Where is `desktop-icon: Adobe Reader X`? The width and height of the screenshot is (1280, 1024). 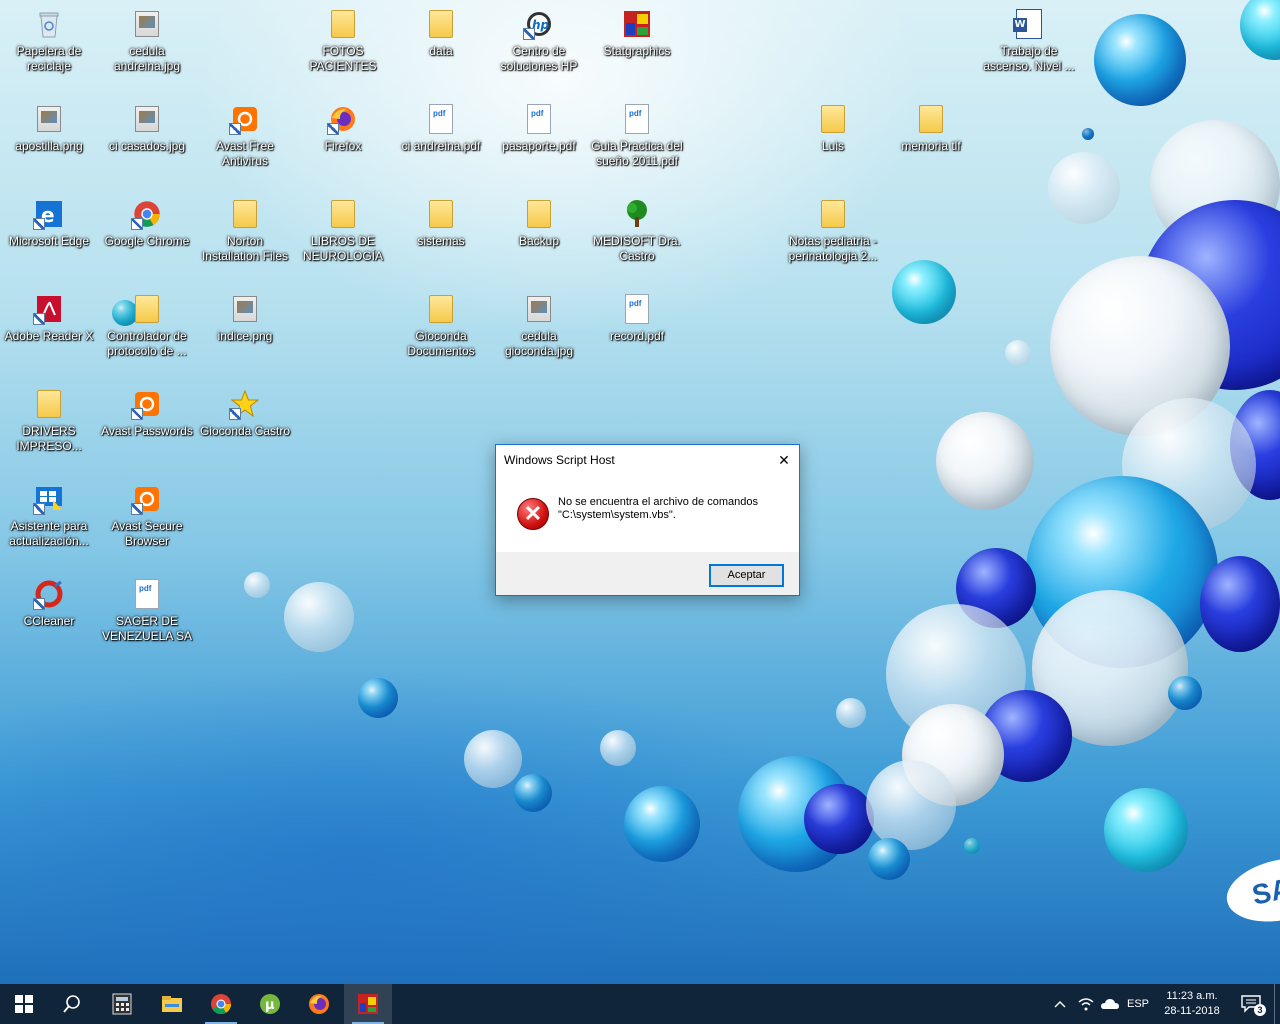 desktop-icon: Adobe Reader X is located at coordinates (49, 318).